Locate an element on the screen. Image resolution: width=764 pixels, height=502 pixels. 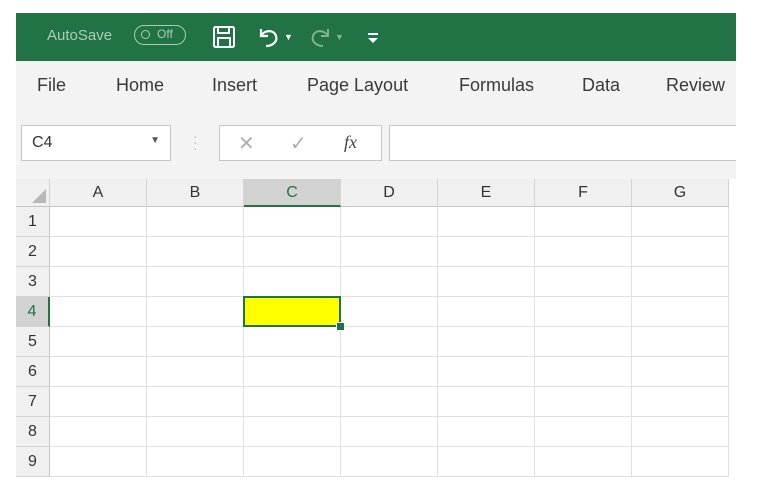
cell-e9 is located at coordinates (486, 462).